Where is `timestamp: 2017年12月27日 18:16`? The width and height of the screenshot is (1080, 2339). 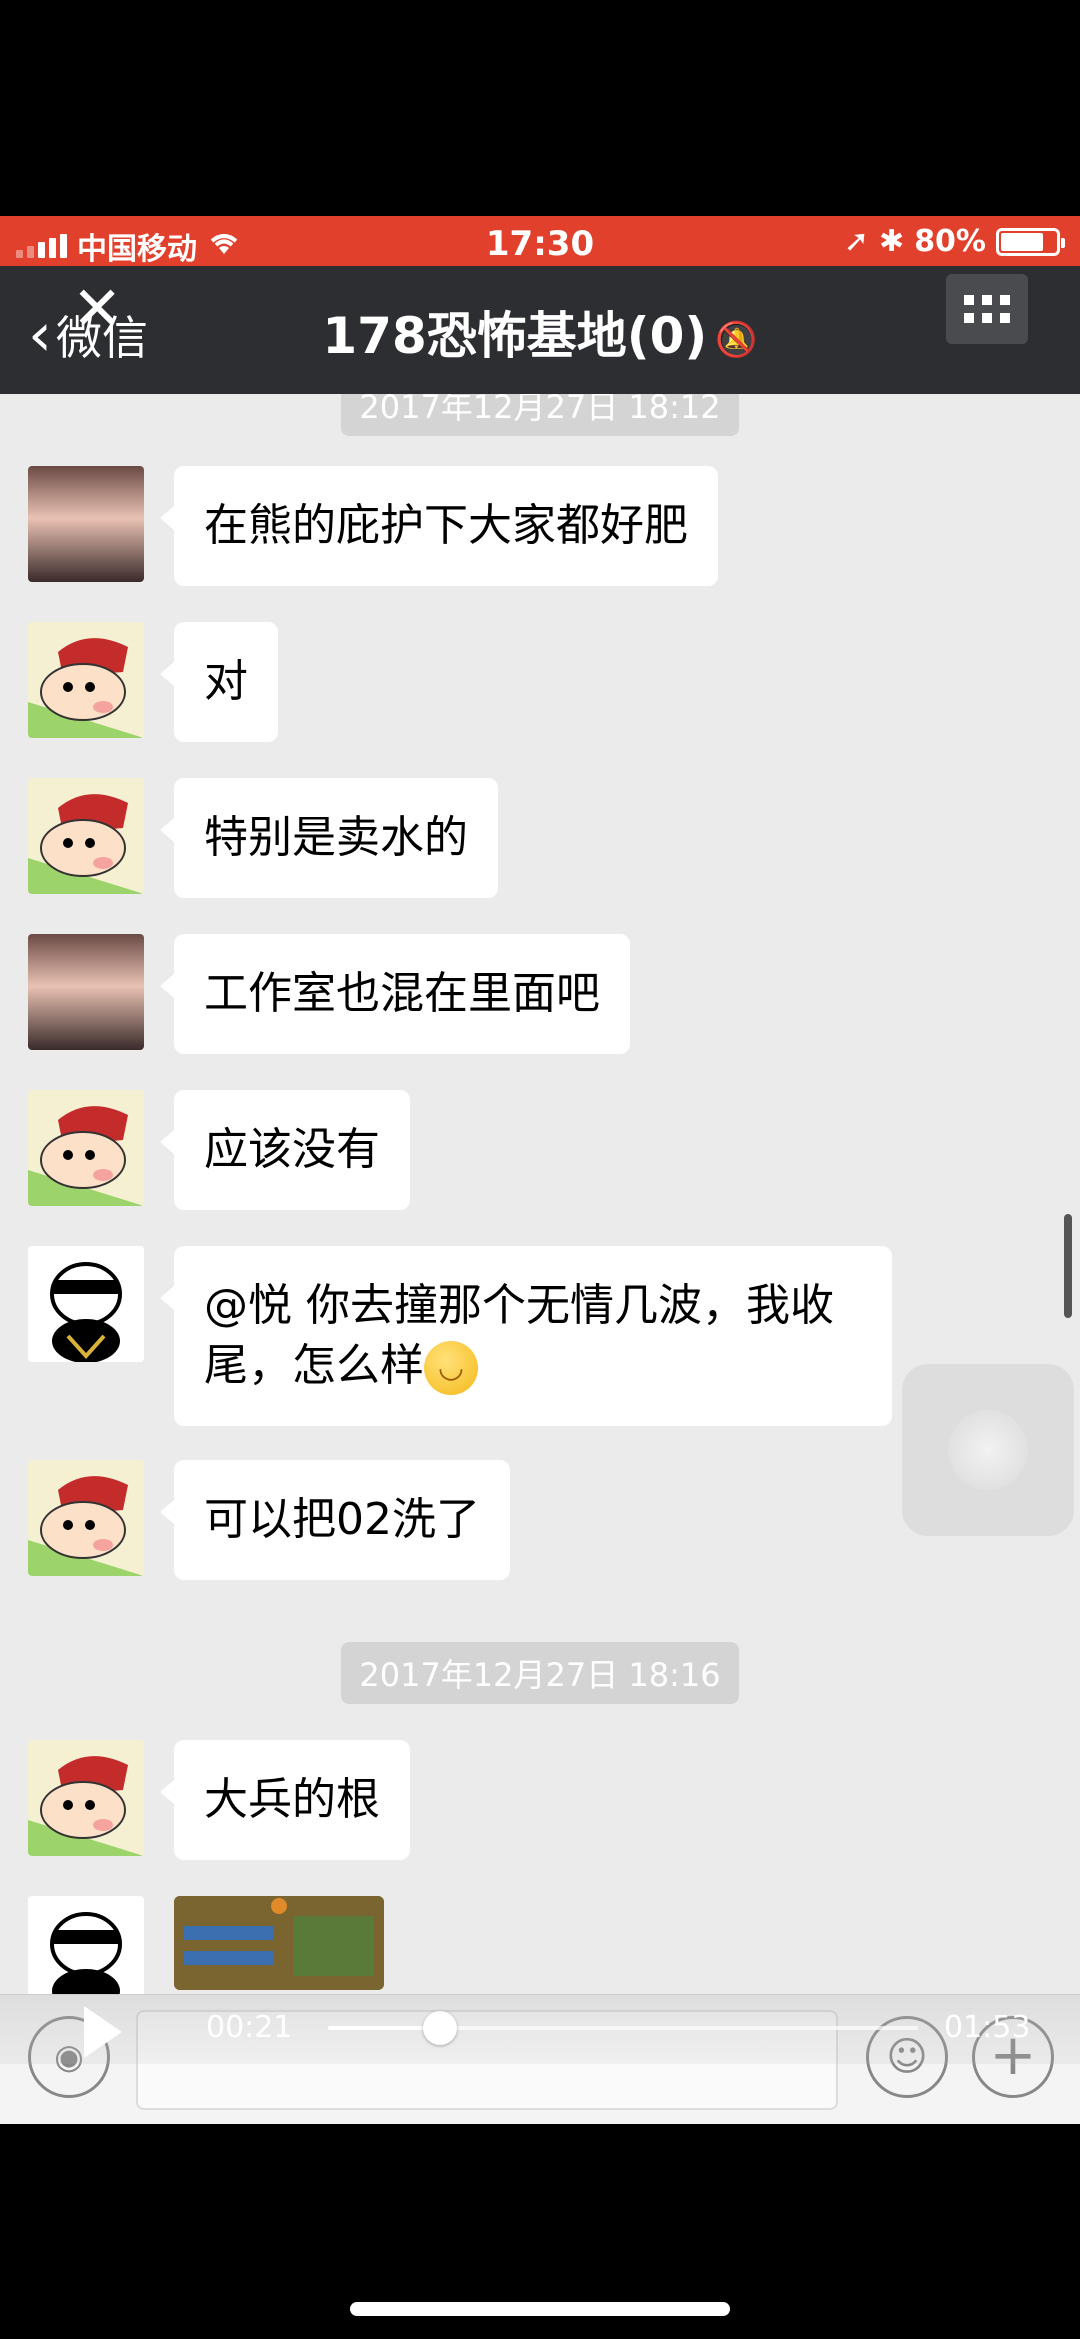
timestamp: 2017年12月27日 18:16 is located at coordinates (540, 1673).